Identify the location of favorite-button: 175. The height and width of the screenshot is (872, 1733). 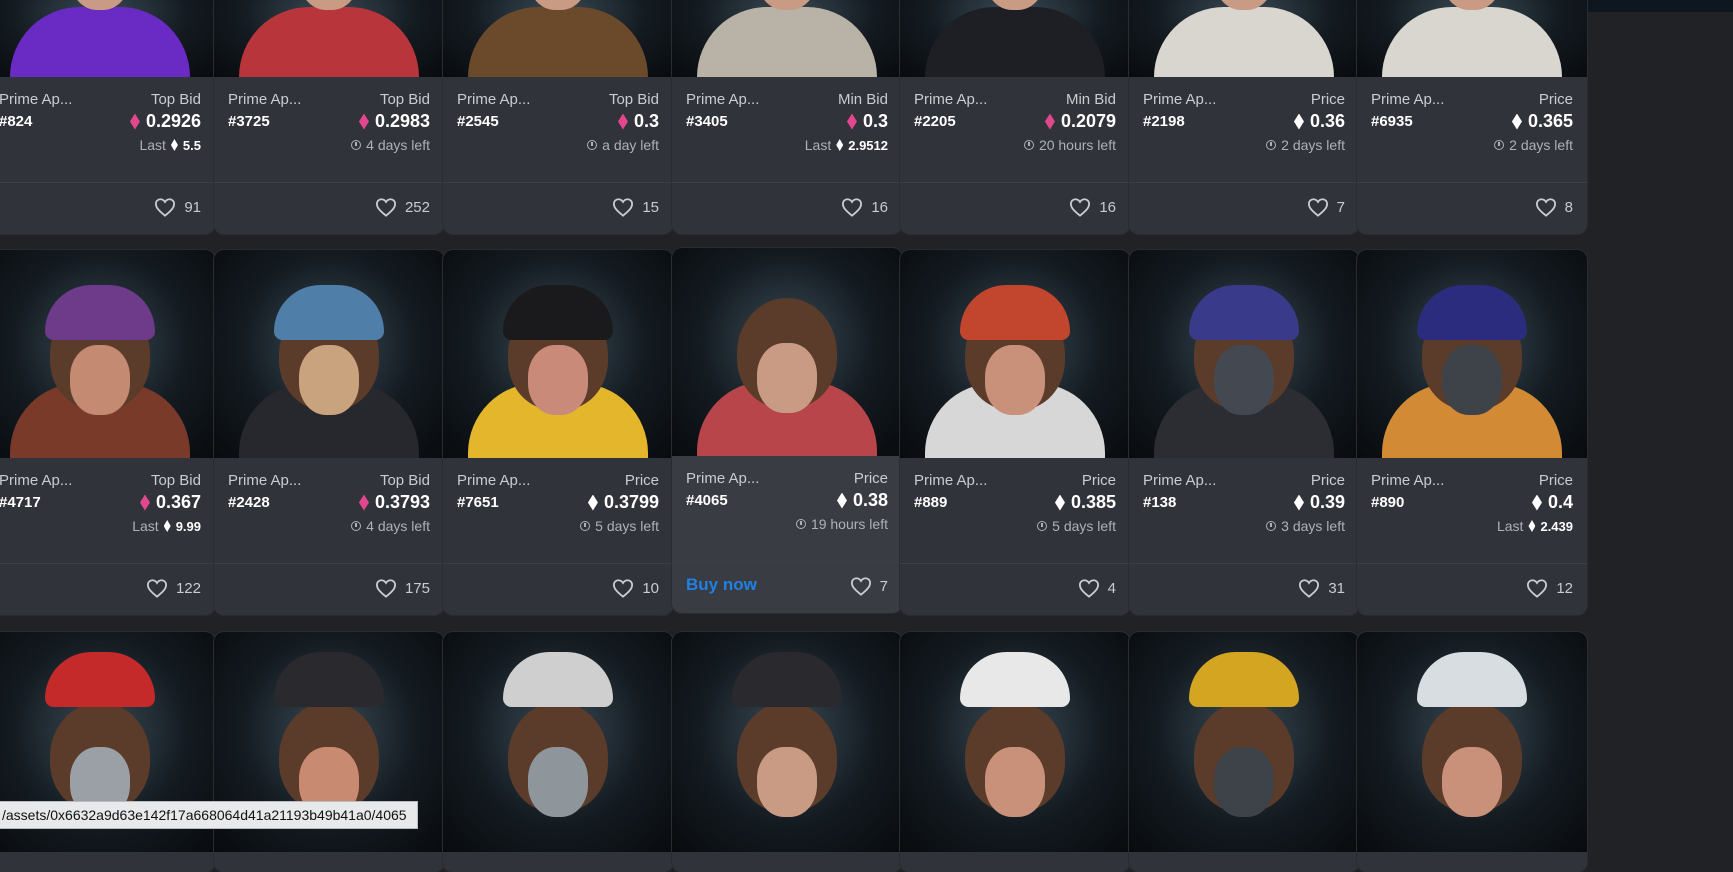
(402, 588).